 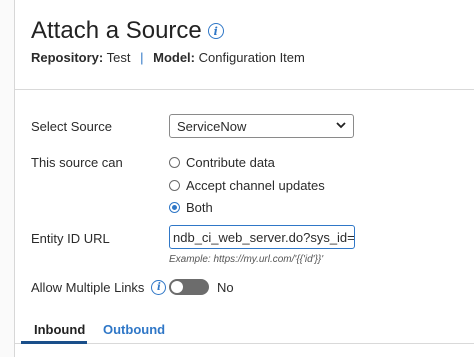 What do you see at coordinates (199, 207) in the screenshot?
I see `radio-label: Both` at bounding box center [199, 207].